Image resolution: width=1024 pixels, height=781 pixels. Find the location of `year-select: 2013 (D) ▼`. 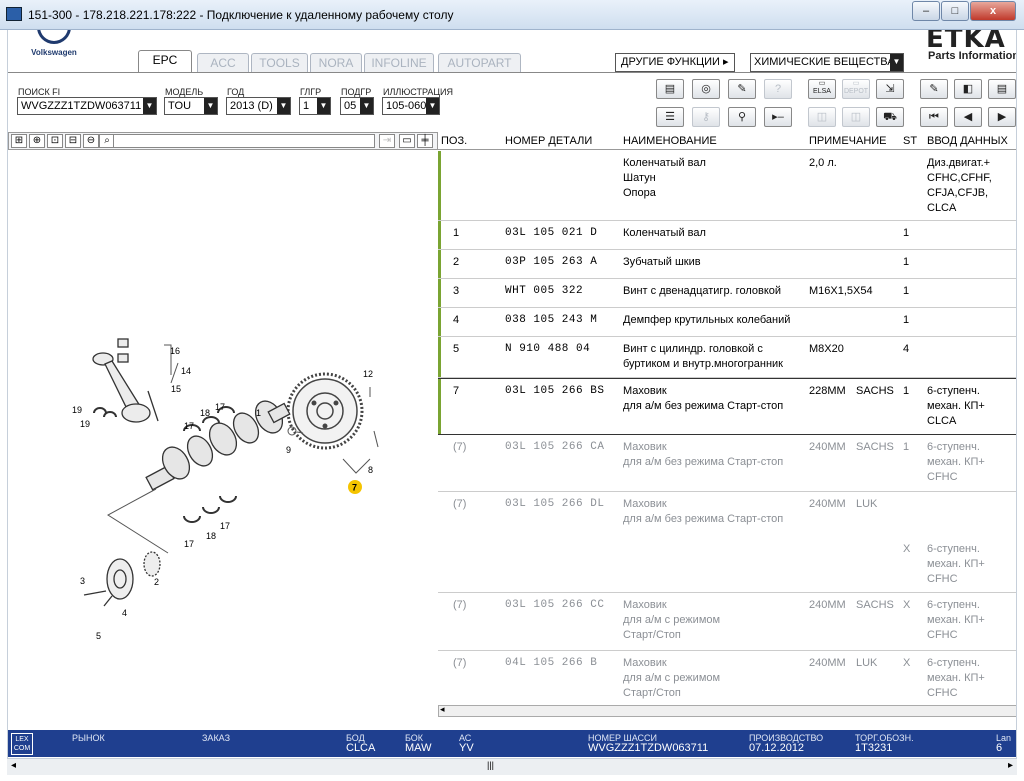

year-select: 2013 (D) ▼ is located at coordinates (258, 106).